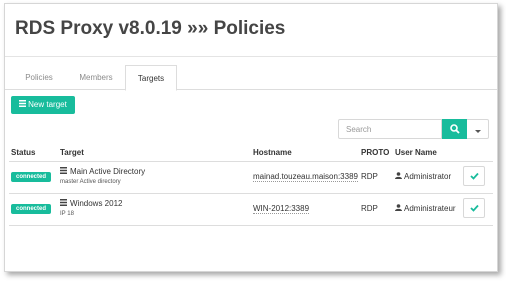 This screenshot has height=282, width=506. What do you see at coordinates (251, 225) in the screenshot?
I see `table-row-divider` at bounding box center [251, 225].